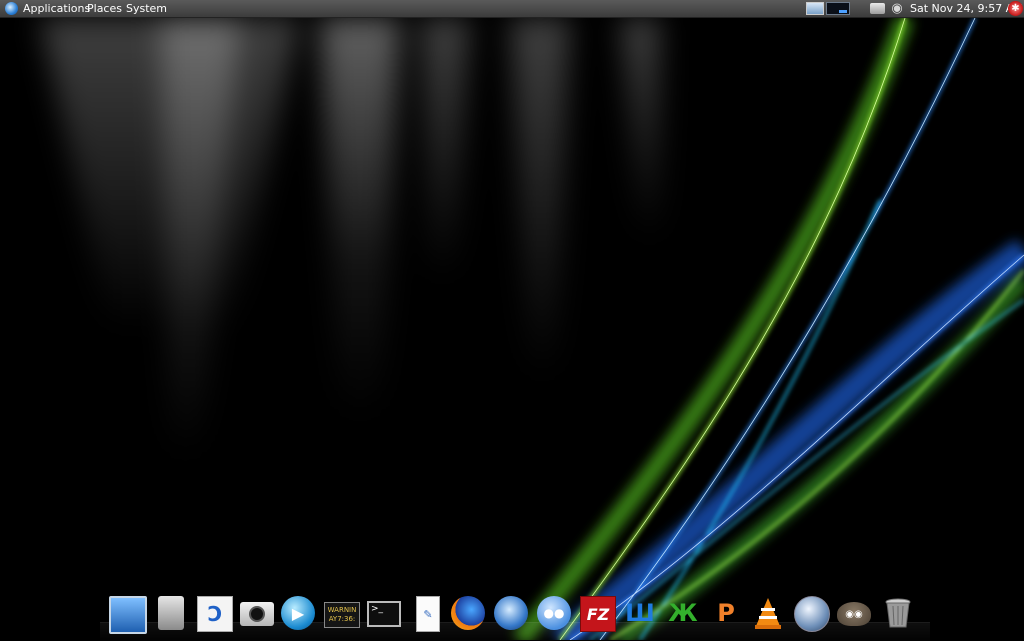 The height and width of the screenshot is (641, 1024). Describe the element at coordinates (640, 613) in the screenshot. I see `writer-icon: Ш` at that location.